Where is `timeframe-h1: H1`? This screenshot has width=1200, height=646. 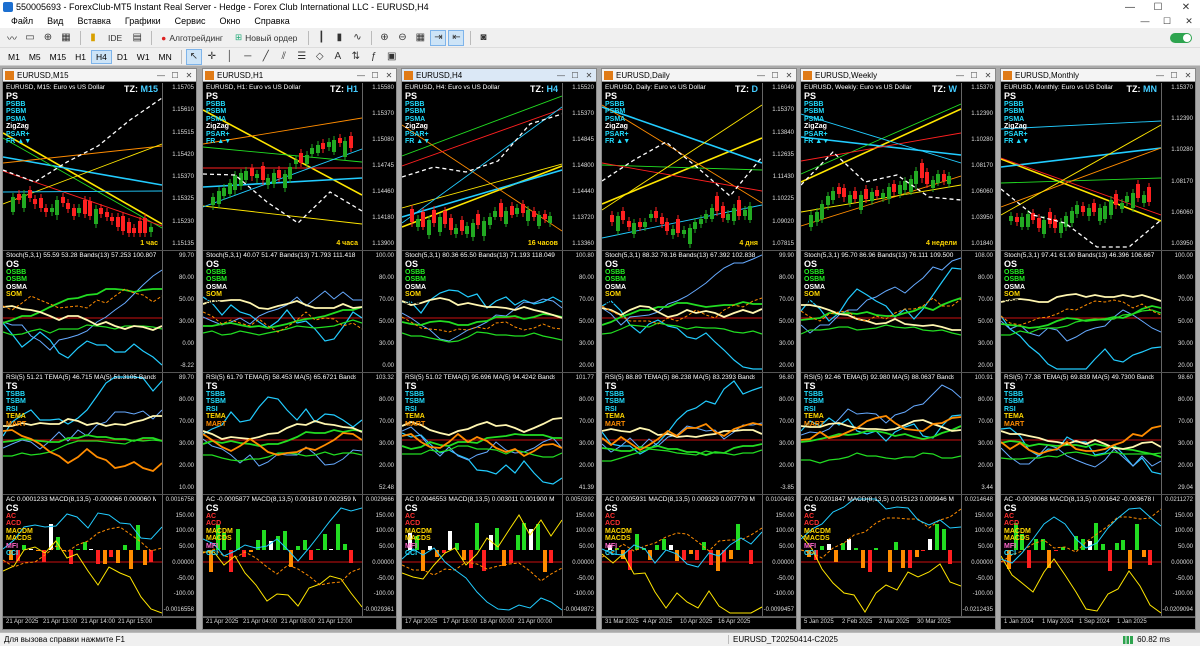
timeframe-h1: H1 is located at coordinates (80, 57).